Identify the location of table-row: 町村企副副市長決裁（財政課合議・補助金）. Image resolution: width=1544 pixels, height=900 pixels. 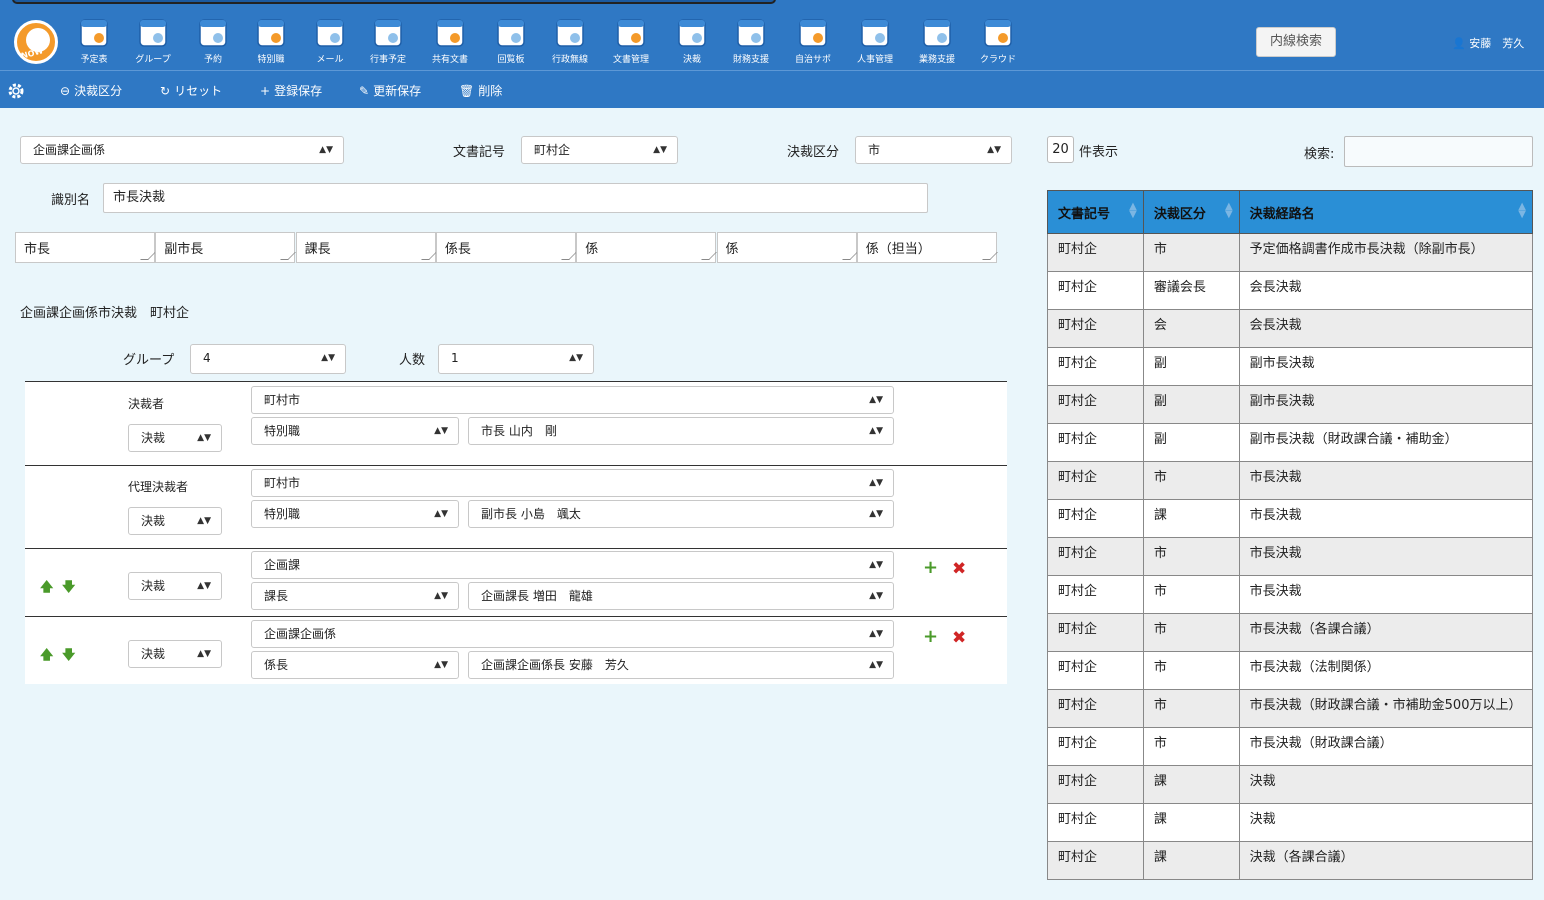
(1290, 442).